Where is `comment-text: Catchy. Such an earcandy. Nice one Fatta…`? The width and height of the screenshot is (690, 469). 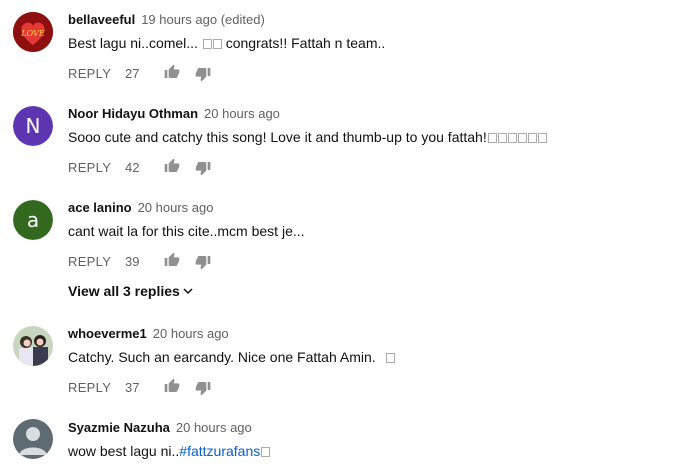
comment-text: Catchy. Such an earcandy. Nice one Fatta… is located at coordinates (231, 357).